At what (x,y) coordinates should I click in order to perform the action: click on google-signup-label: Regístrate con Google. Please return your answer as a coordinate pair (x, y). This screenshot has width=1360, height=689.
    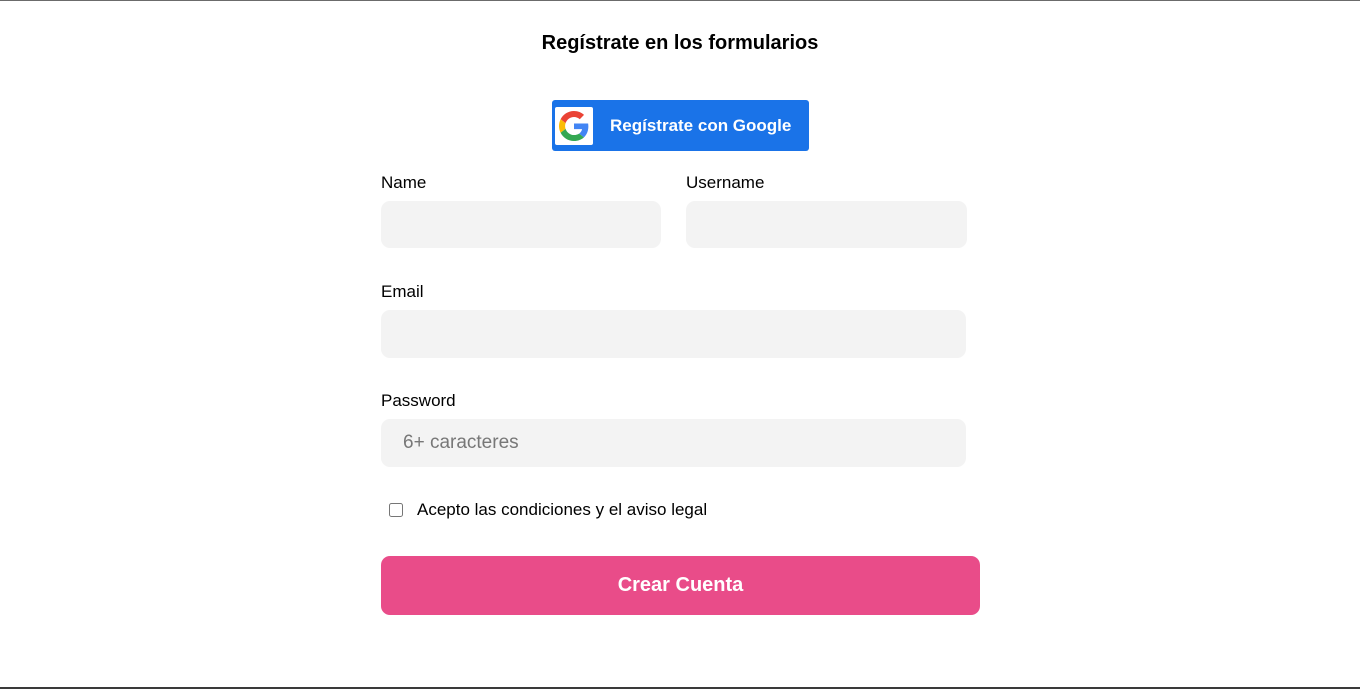
    Looking at the image, I should click on (701, 125).